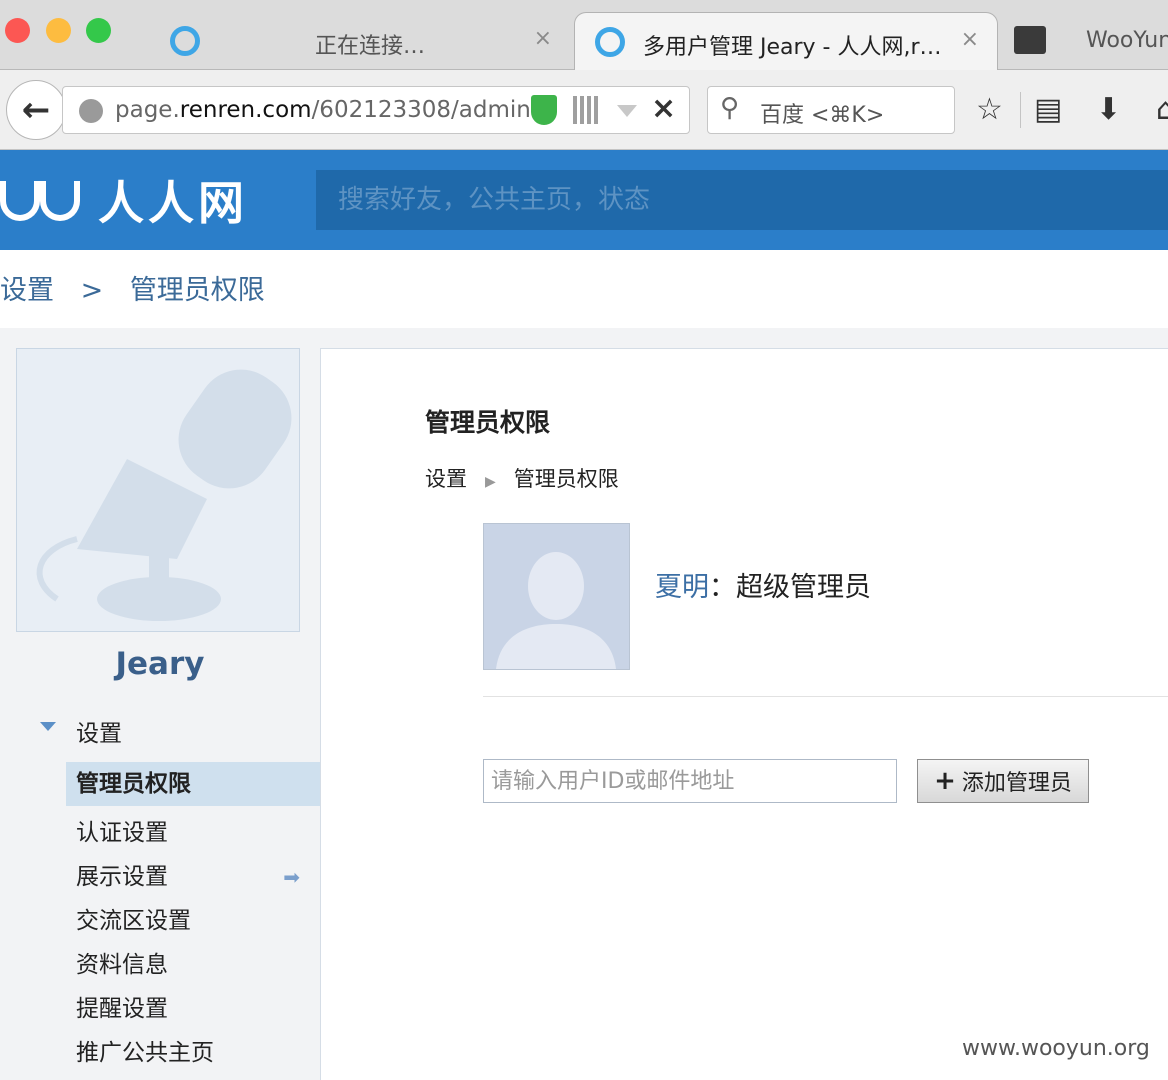 The image size is (1168, 1080). I want to click on sidebar-item-verification: 认证设置, so click(193, 833).